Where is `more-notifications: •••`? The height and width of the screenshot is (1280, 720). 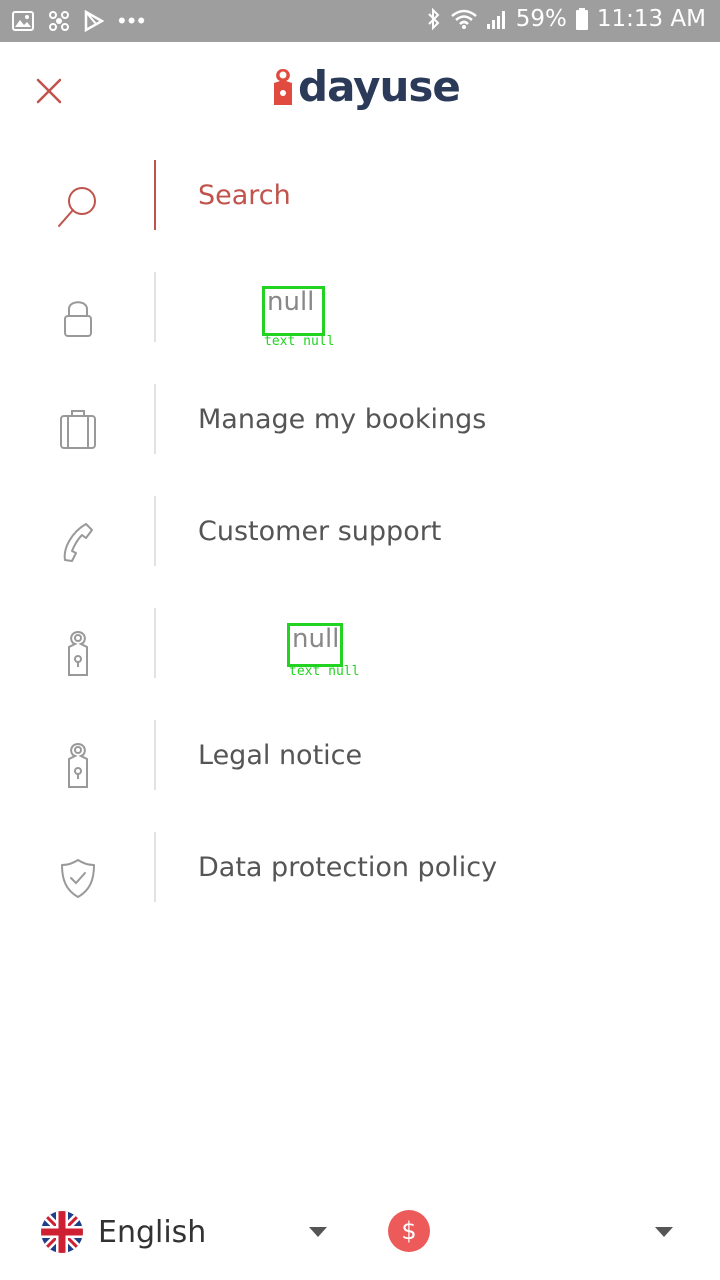
more-notifications: ••• is located at coordinates (133, 20).